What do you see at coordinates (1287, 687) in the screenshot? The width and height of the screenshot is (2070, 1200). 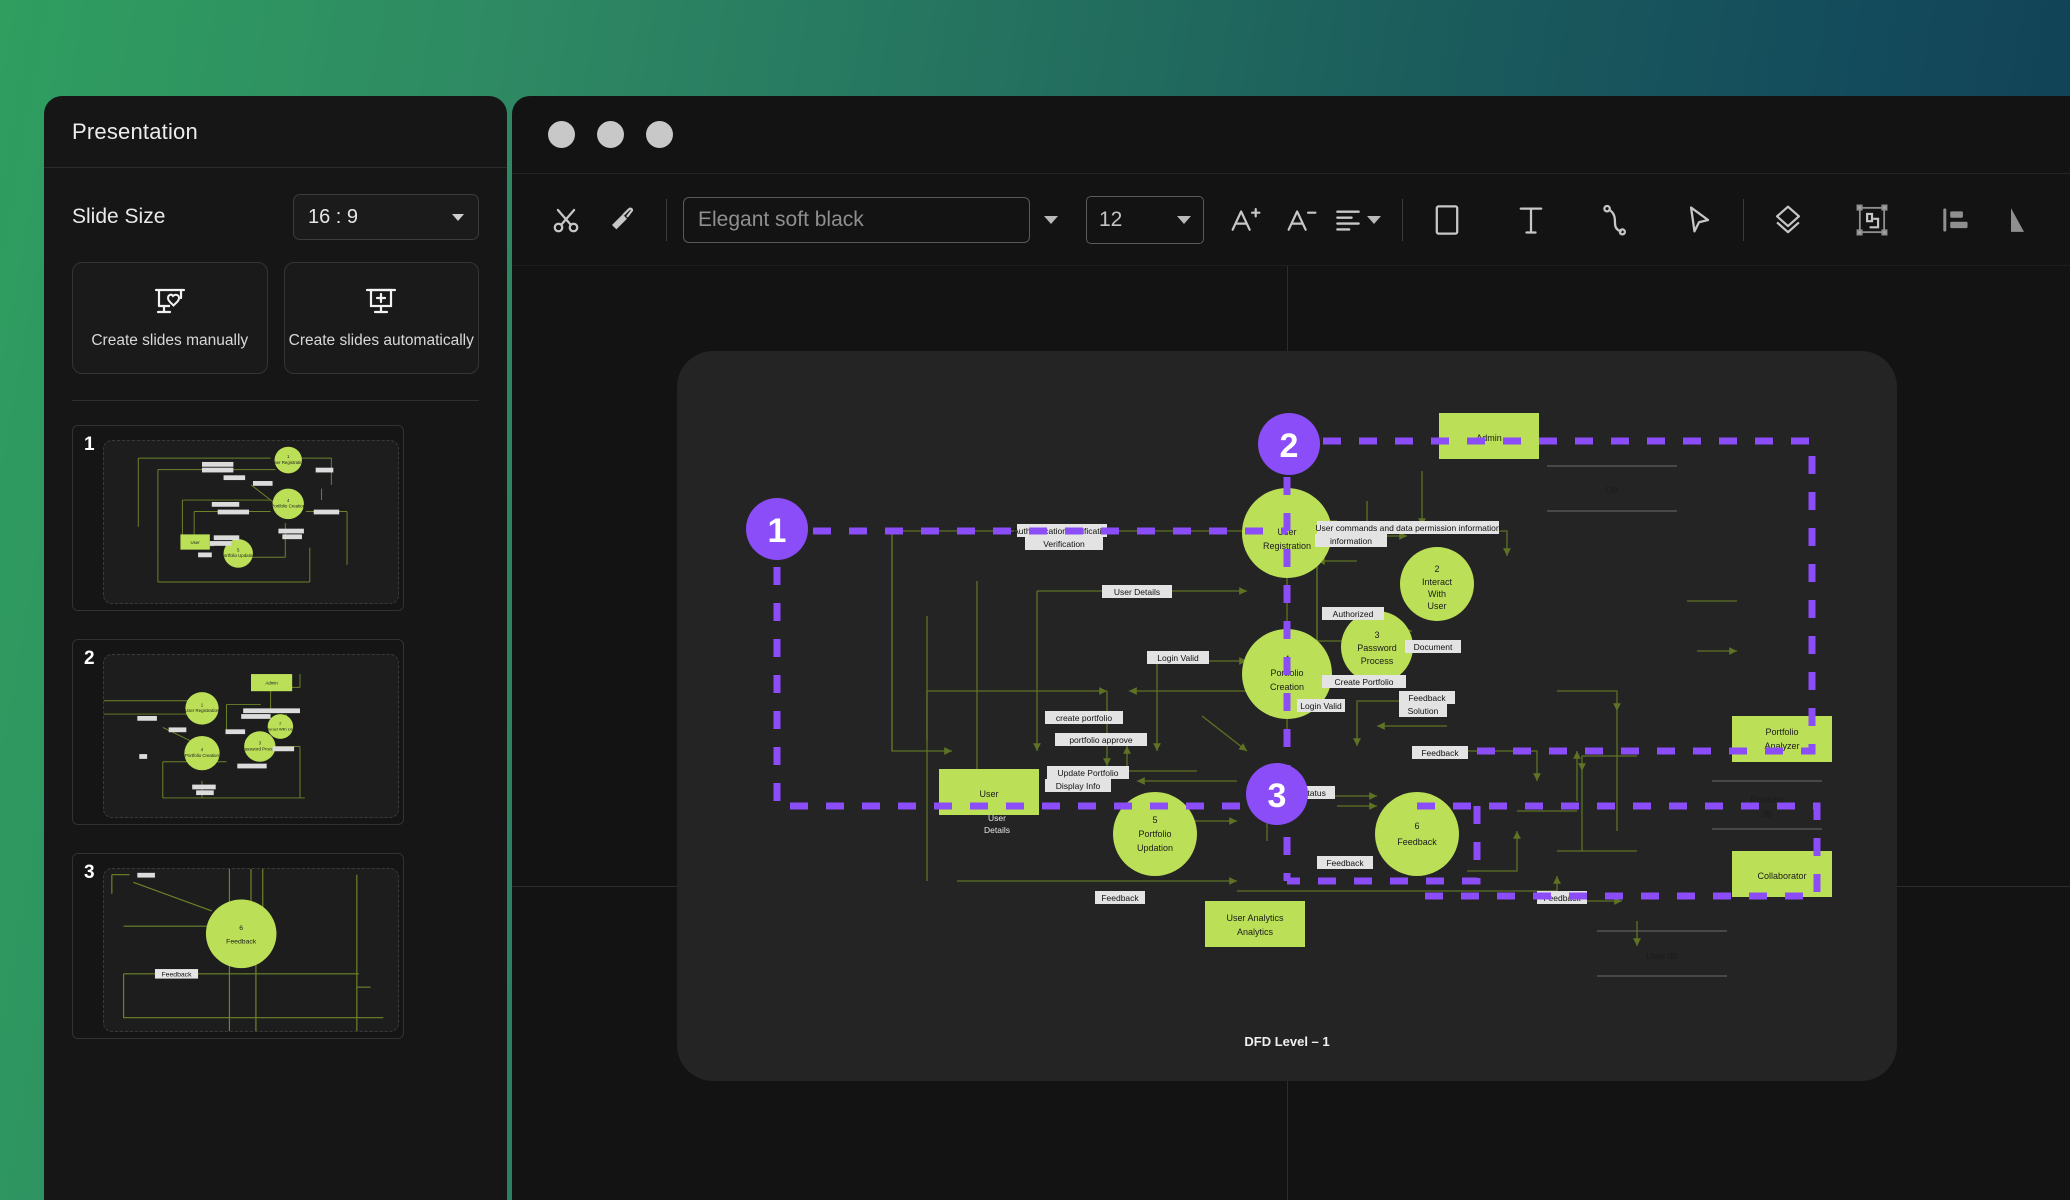 I see `svg-text: Creation` at bounding box center [1287, 687].